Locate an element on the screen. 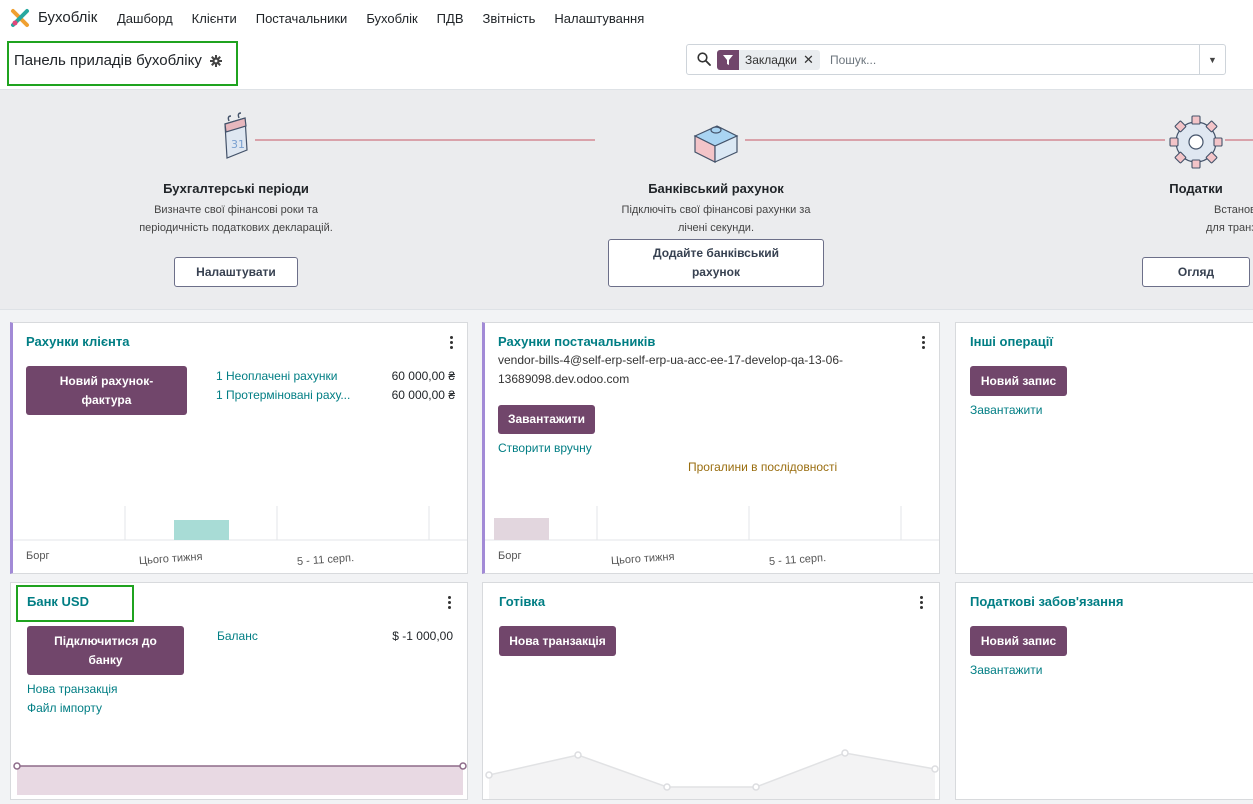 Image resolution: width=1253 pixels, height=804 pixels. menu-item-vendors: Постачальники is located at coordinates (302, 18).